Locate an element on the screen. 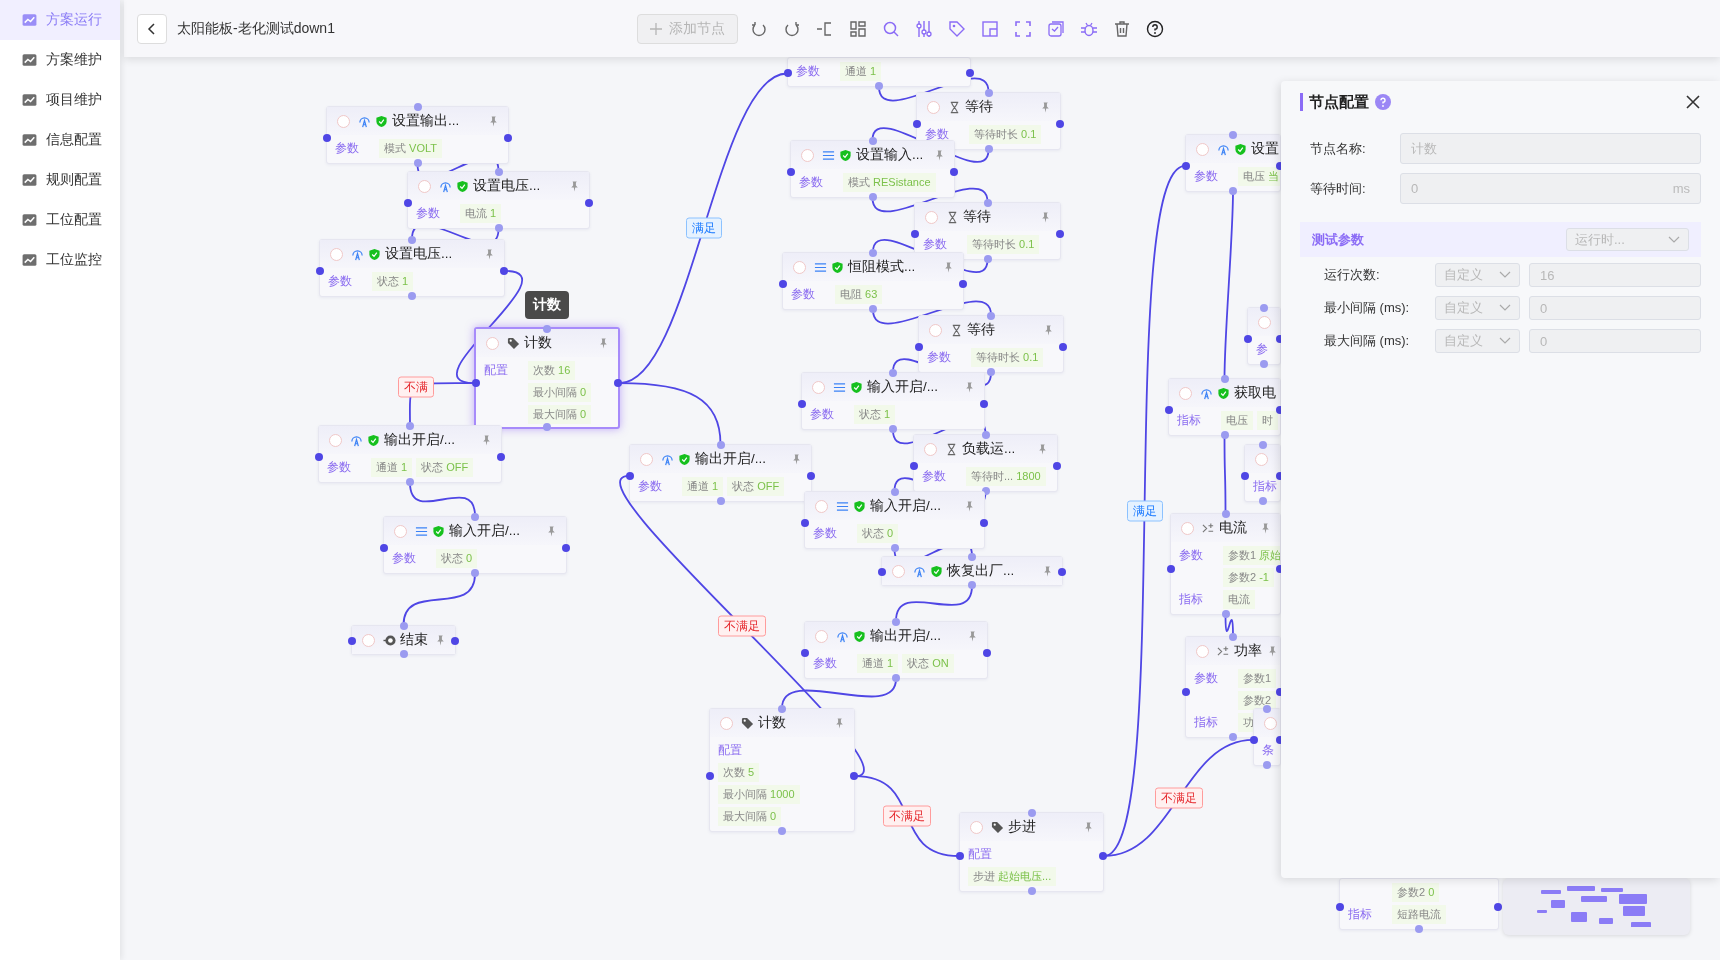 The height and width of the screenshot is (960, 1720). section-title: 测试参数 is located at coordinates (1338, 239).